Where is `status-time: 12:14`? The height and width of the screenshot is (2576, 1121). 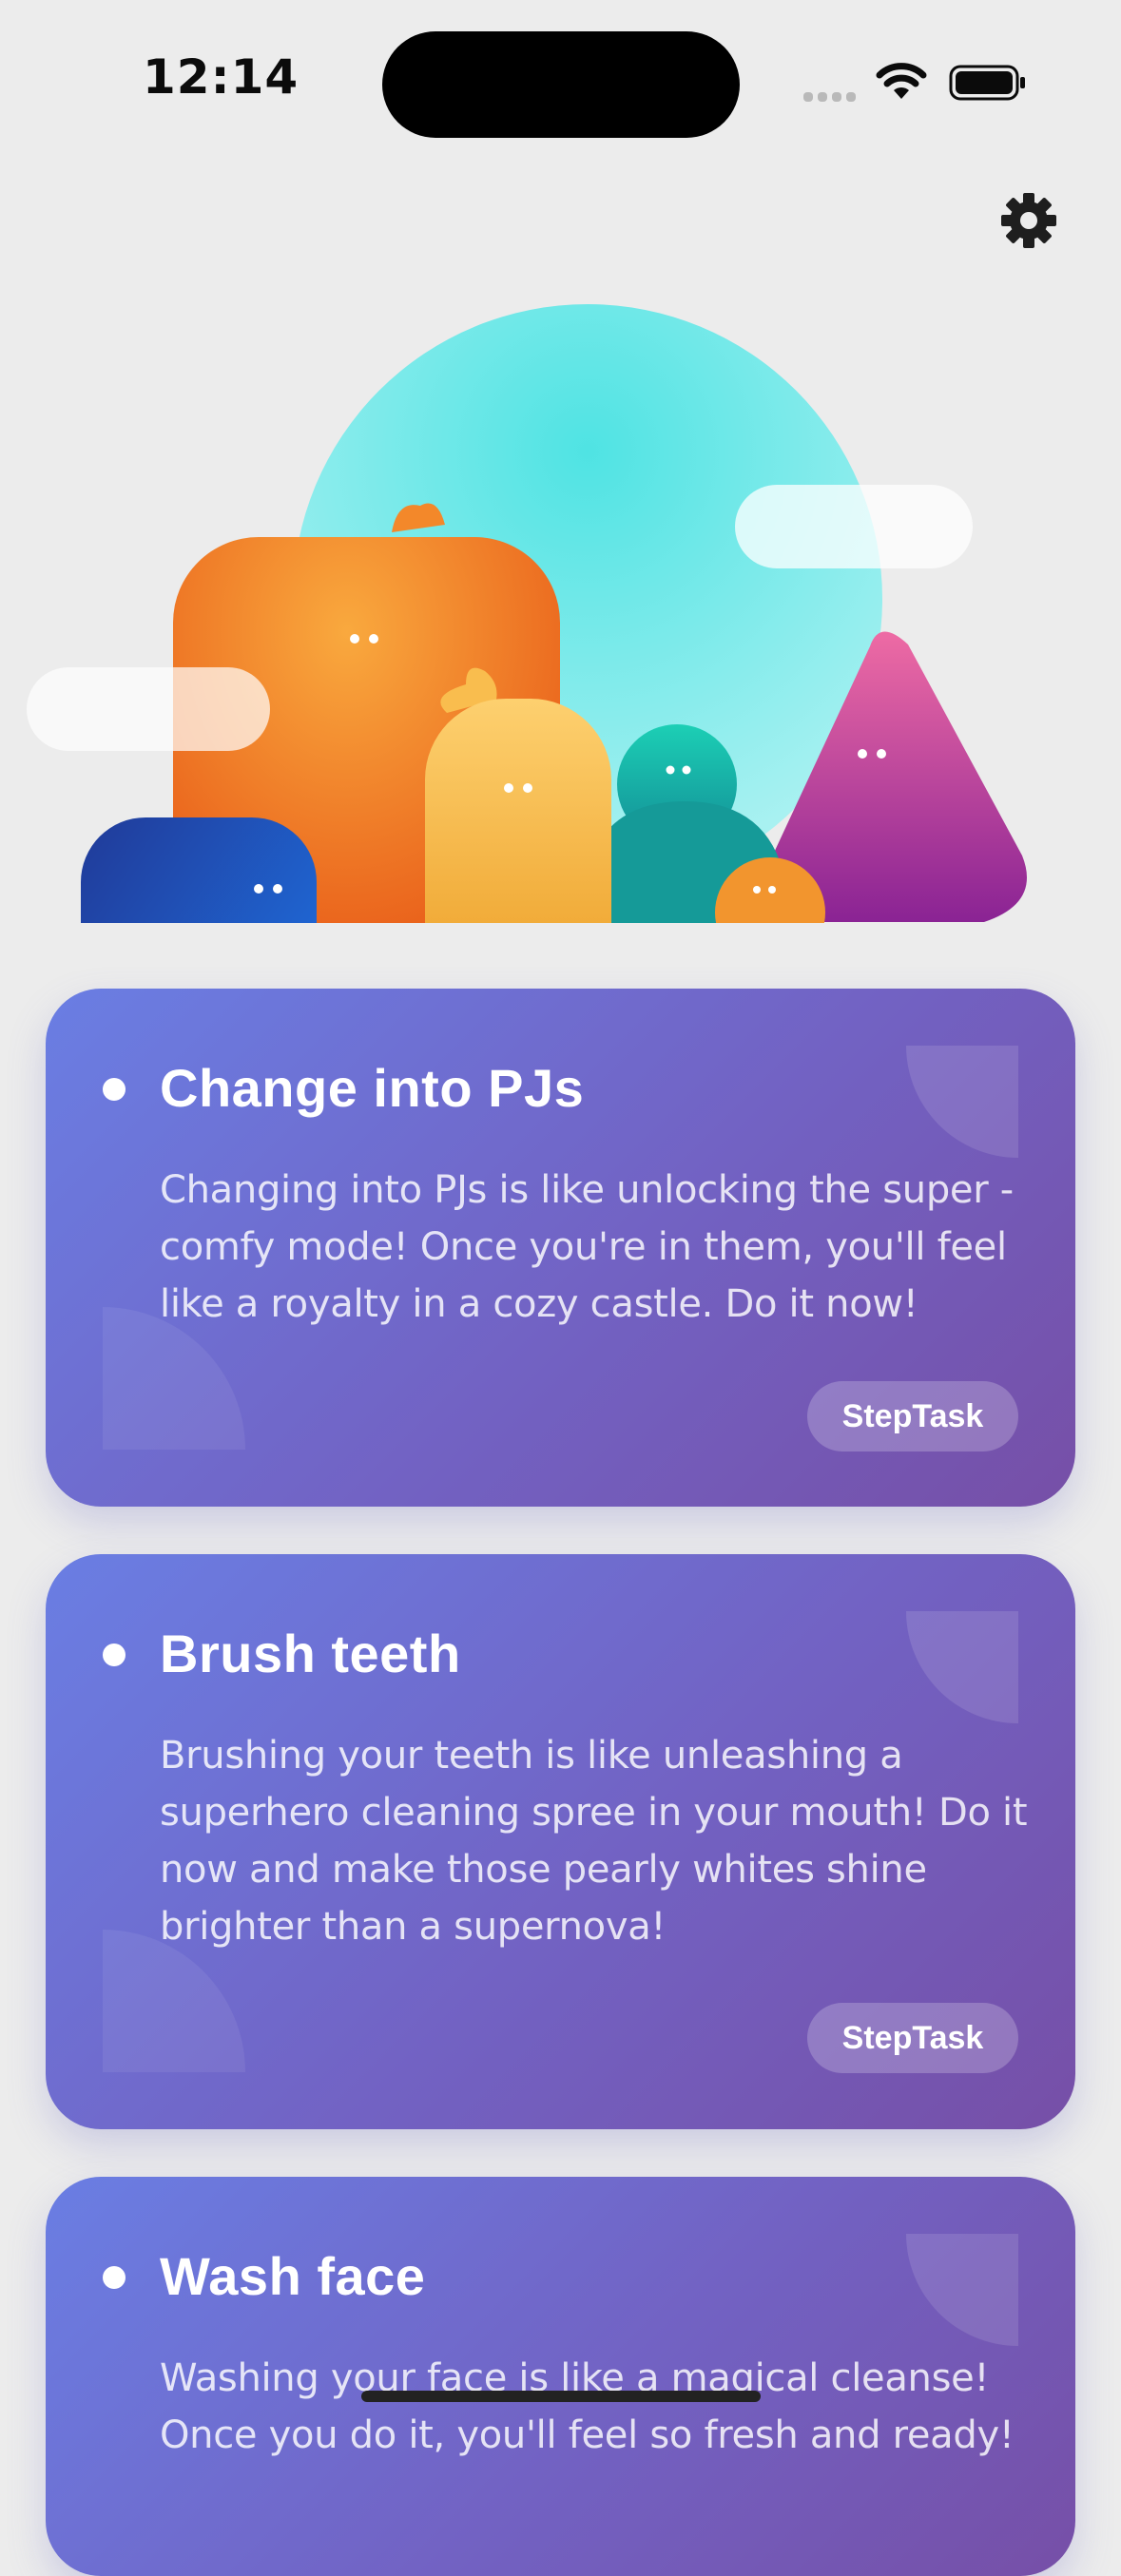
status-time: 12:14 is located at coordinates (221, 77).